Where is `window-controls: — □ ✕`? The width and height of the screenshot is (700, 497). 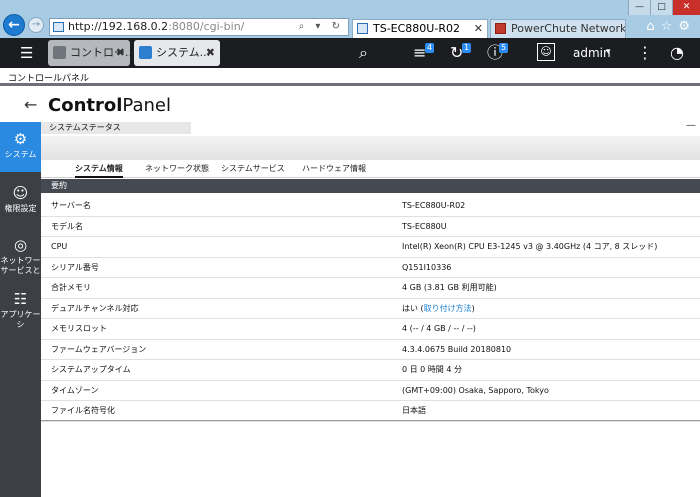
window-controls: — □ ✕ is located at coordinates (664, 7).